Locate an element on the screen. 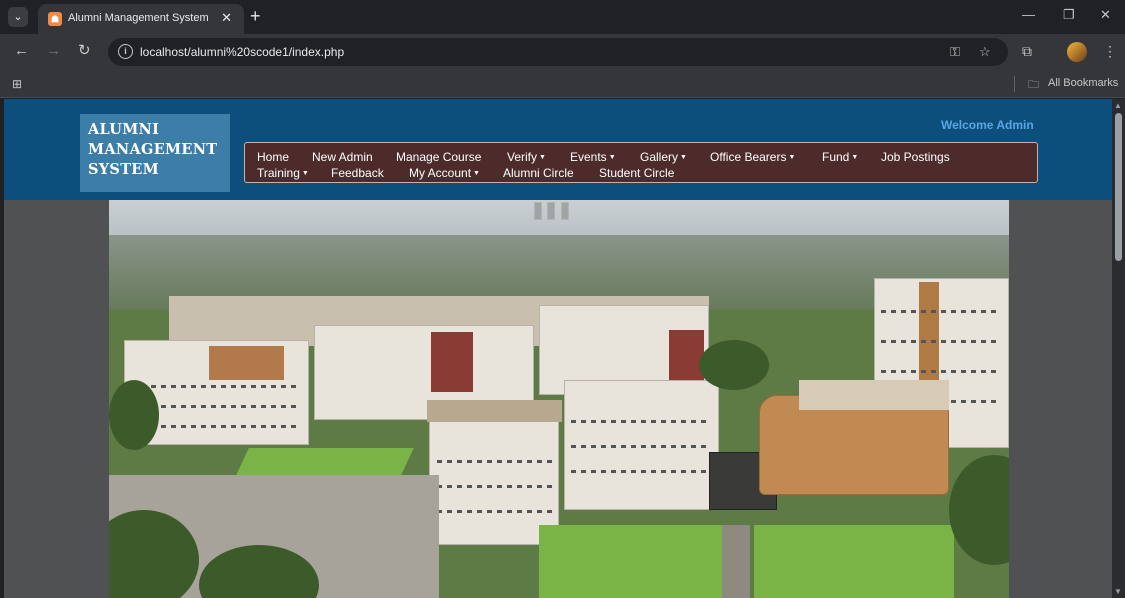  forward-icon: → is located at coordinates (53, 51).